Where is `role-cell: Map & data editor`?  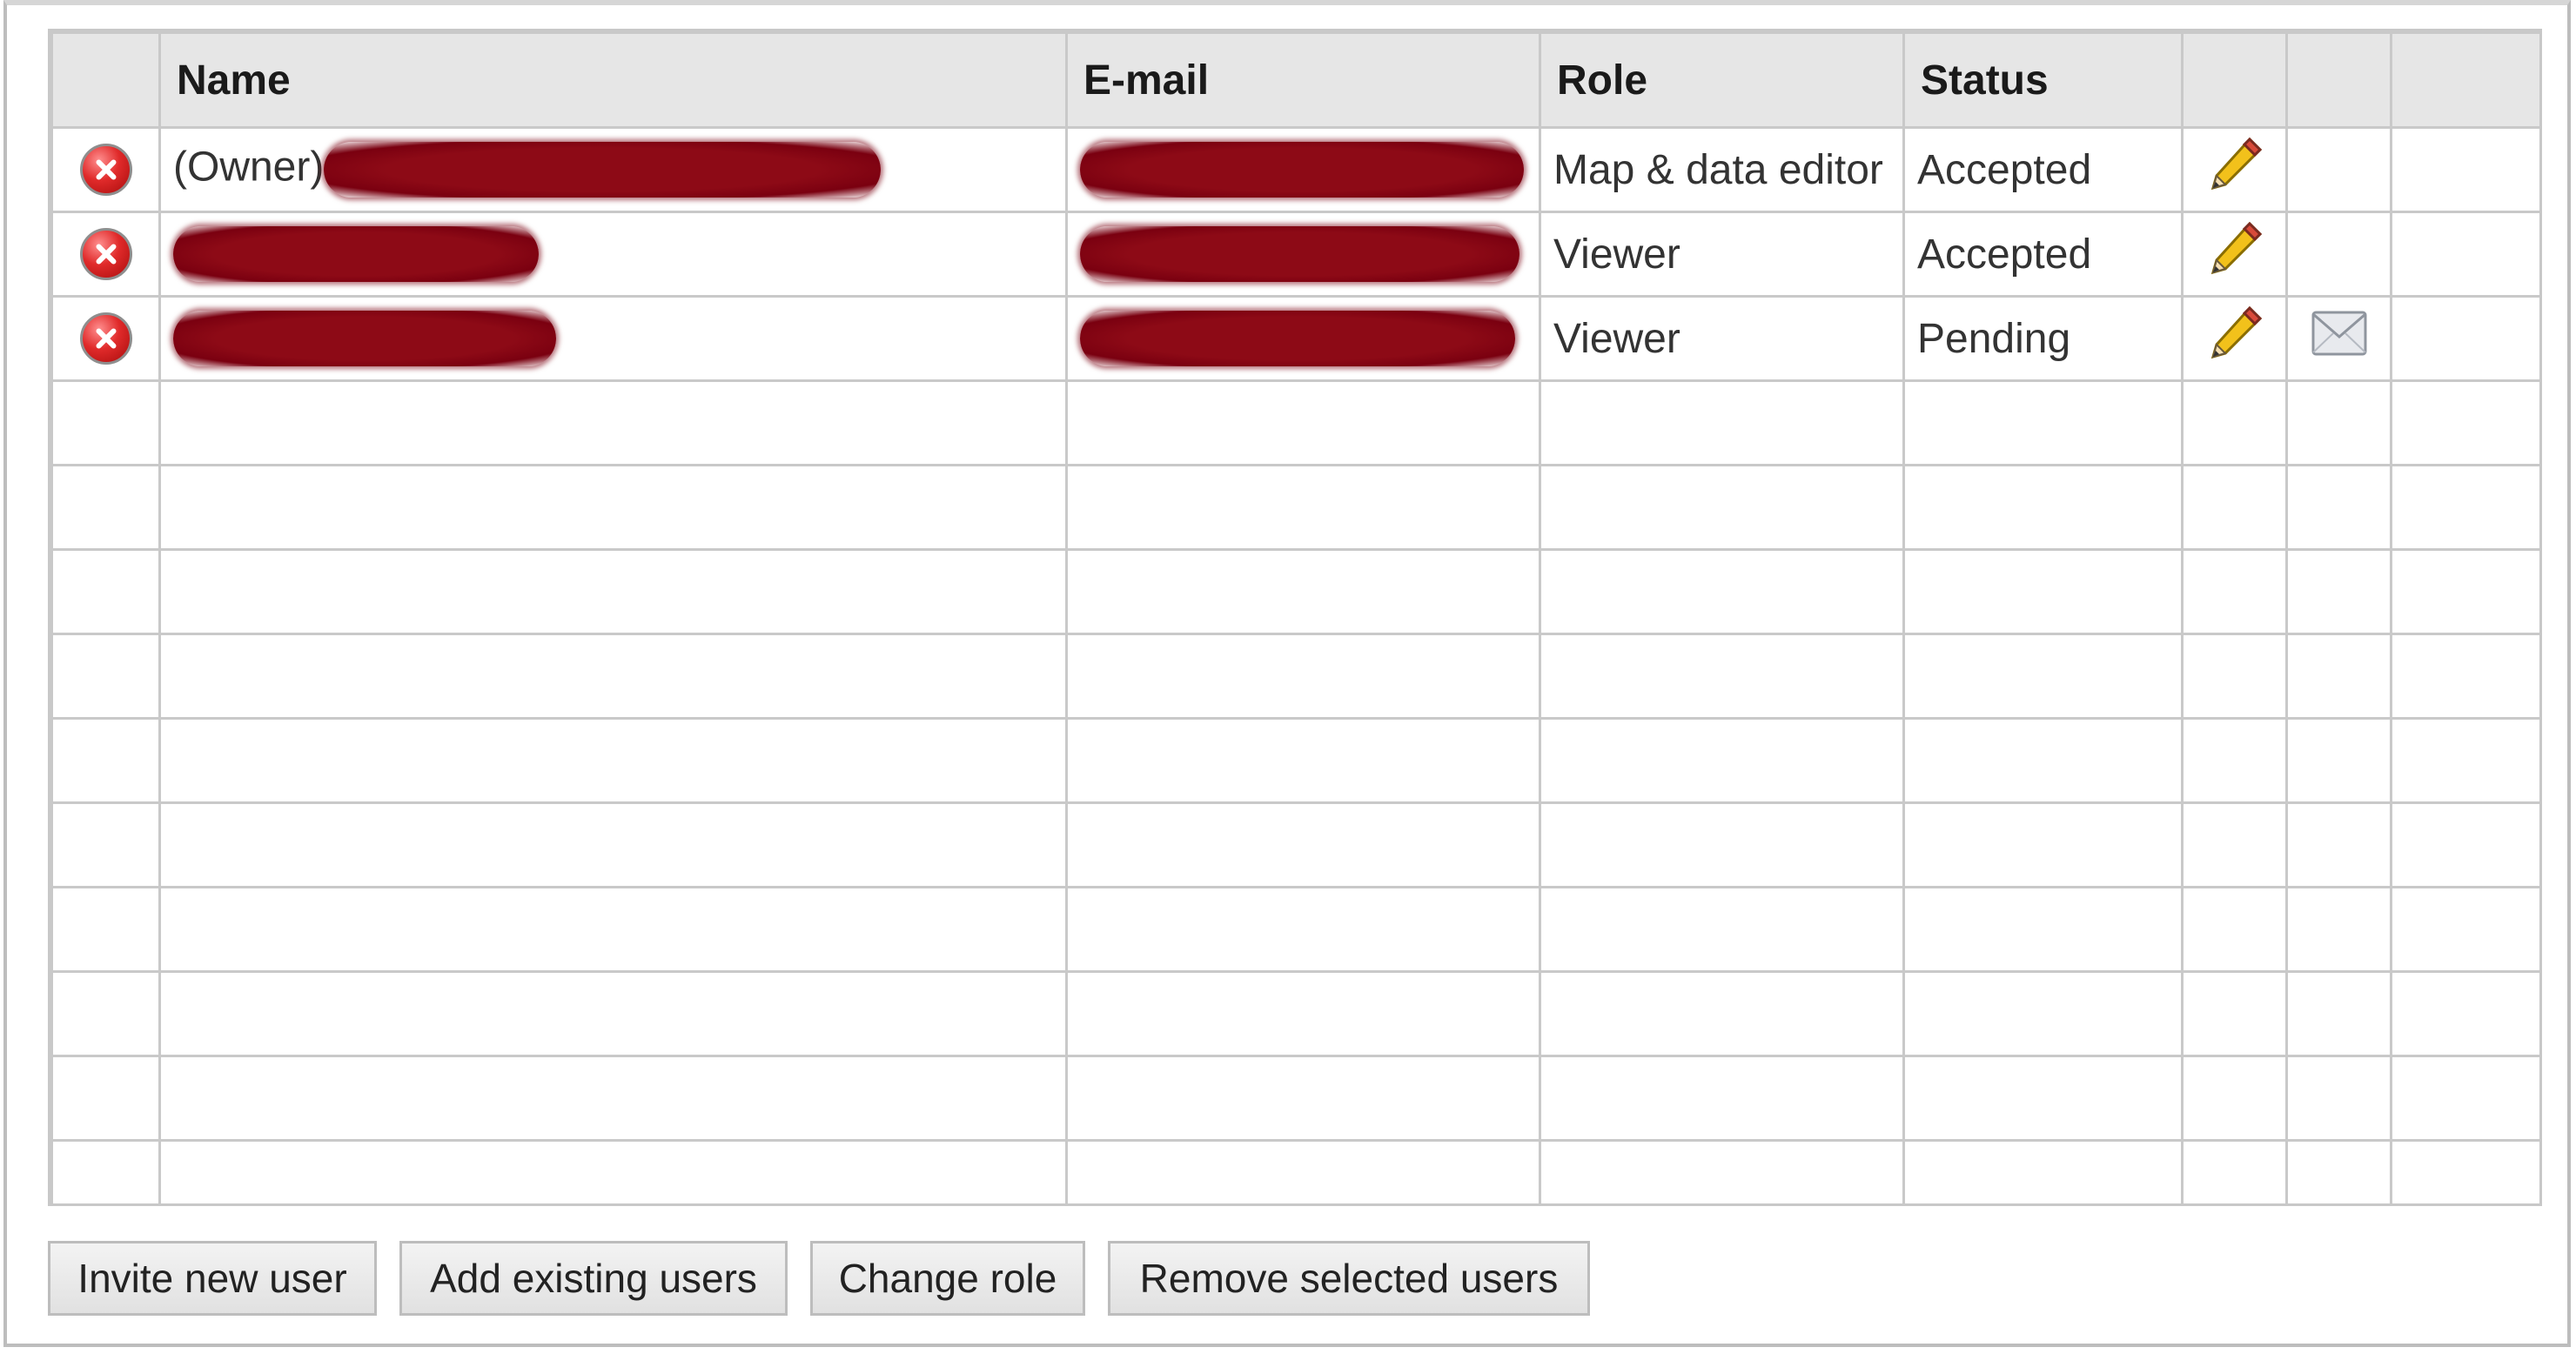 role-cell: Map & data editor is located at coordinates (1722, 169).